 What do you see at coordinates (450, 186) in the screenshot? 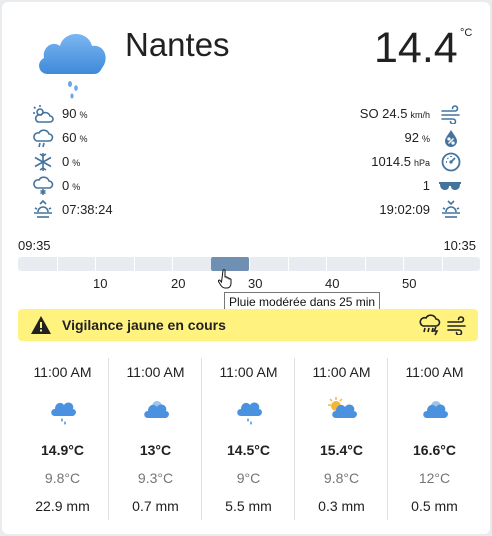
I see `sunglasses-icon` at bounding box center [450, 186].